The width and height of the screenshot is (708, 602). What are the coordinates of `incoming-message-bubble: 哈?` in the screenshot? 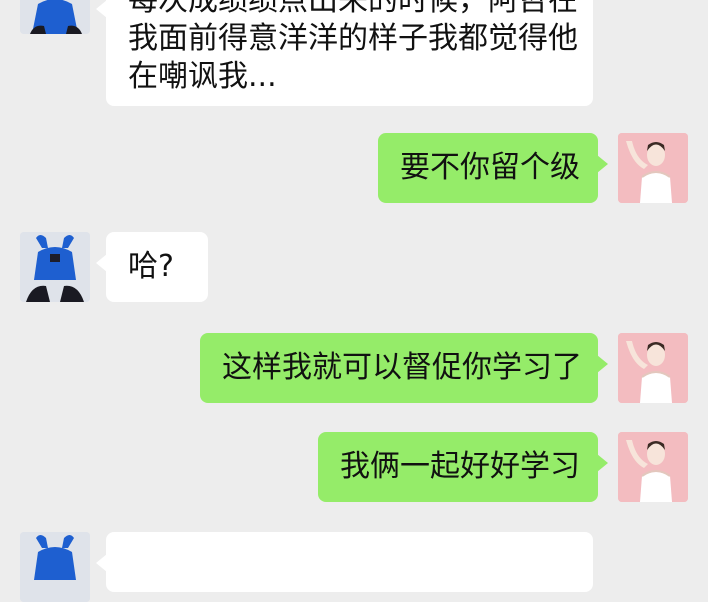 It's located at (152, 267).